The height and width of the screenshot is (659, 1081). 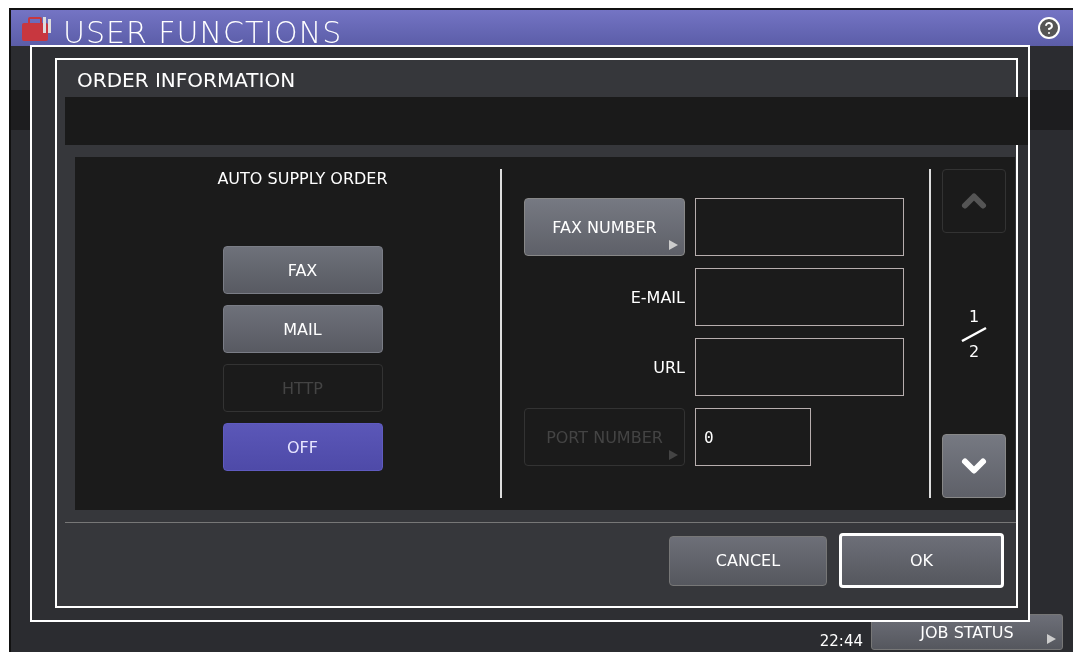 What do you see at coordinates (841, 641) in the screenshot?
I see `time-text: 22:44` at bounding box center [841, 641].